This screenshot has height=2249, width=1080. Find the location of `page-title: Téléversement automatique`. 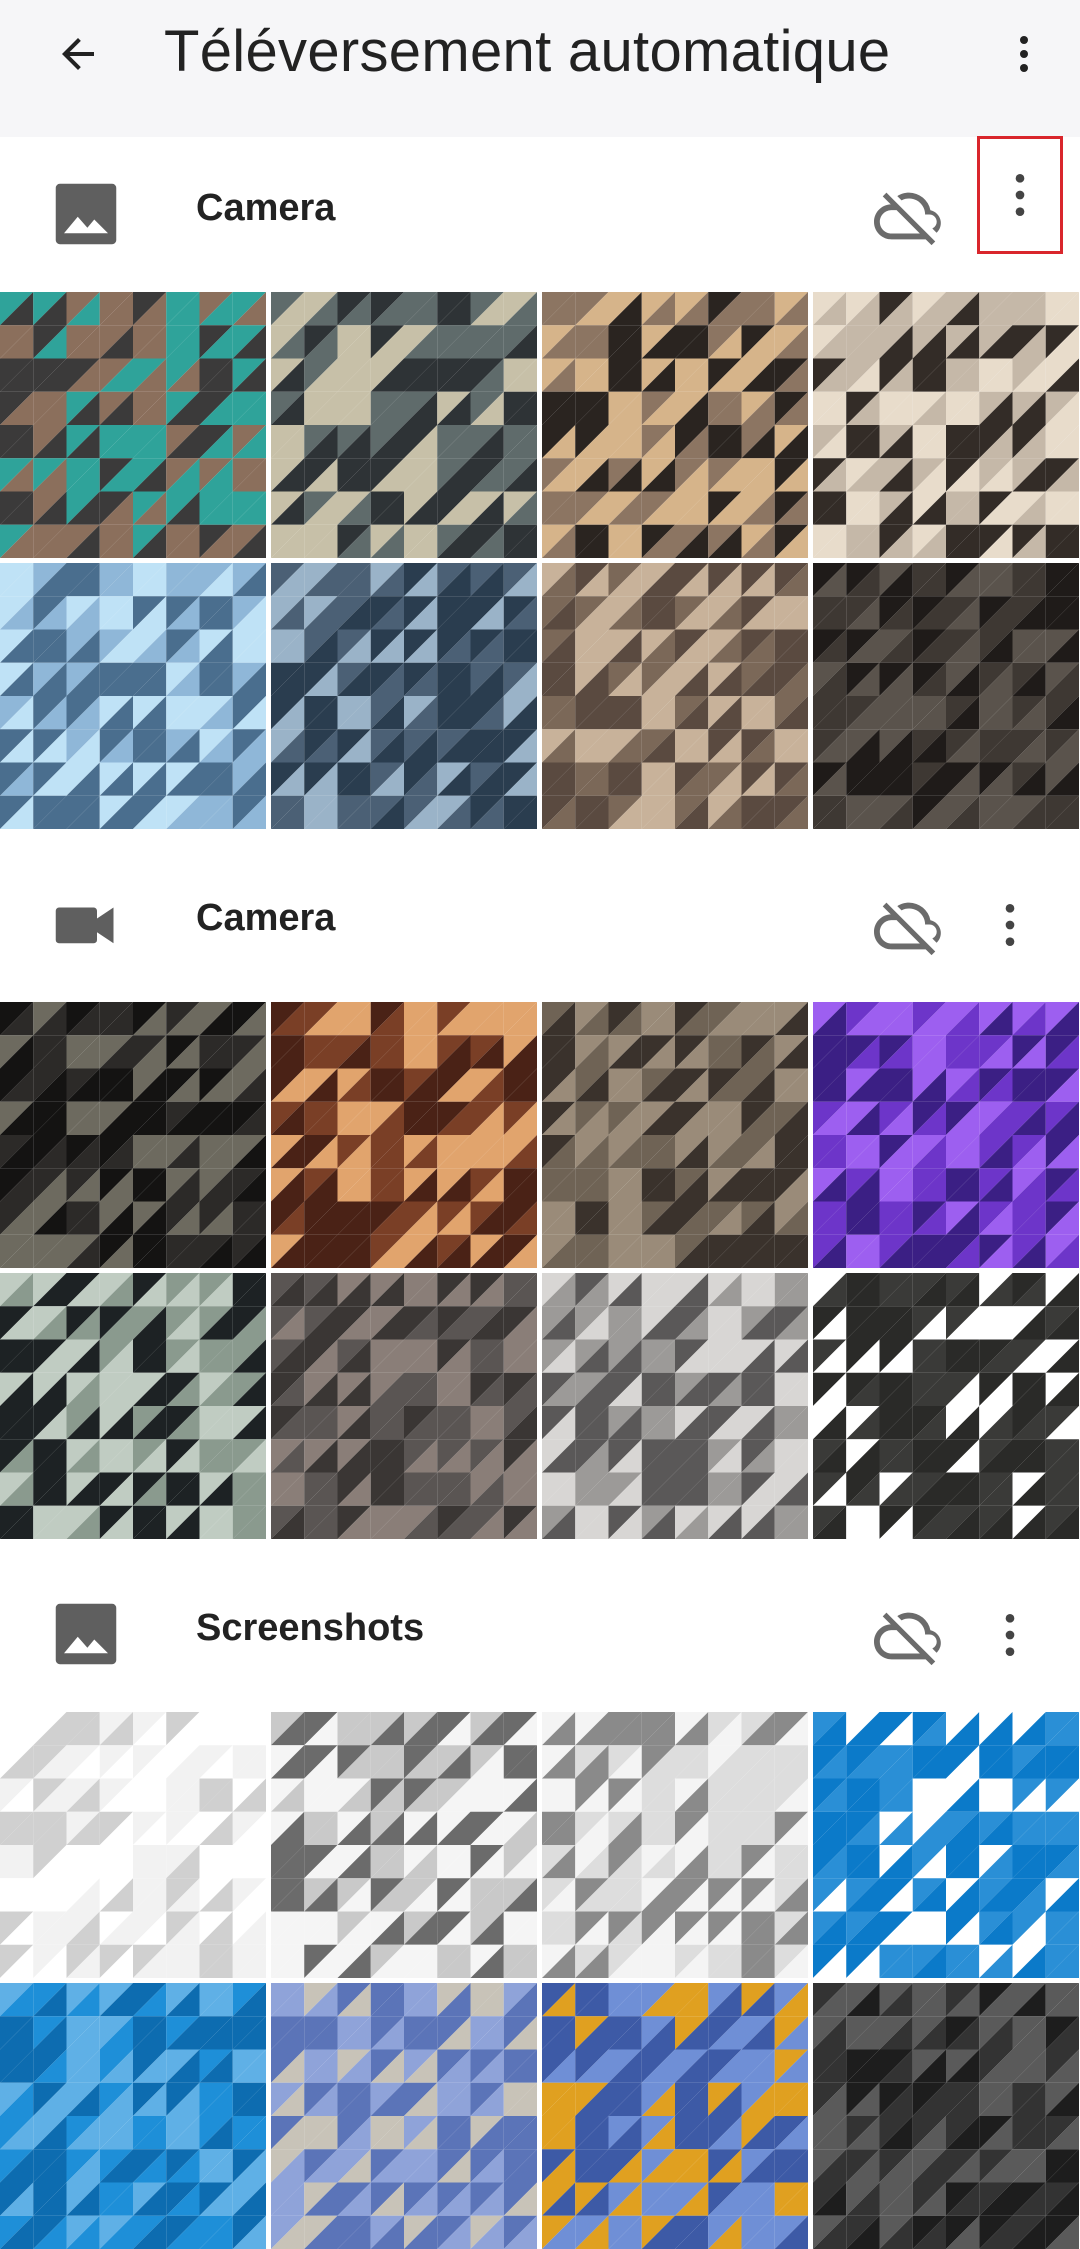

page-title: Téléversement automatique is located at coordinates (527, 51).